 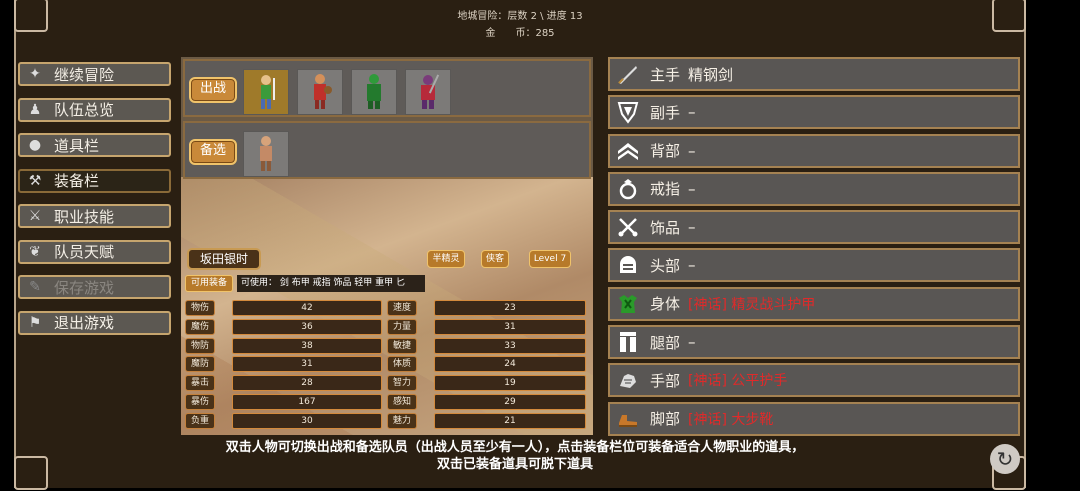 What do you see at coordinates (505, 33) in the screenshot?
I see `gold-label: 金 币` at bounding box center [505, 33].